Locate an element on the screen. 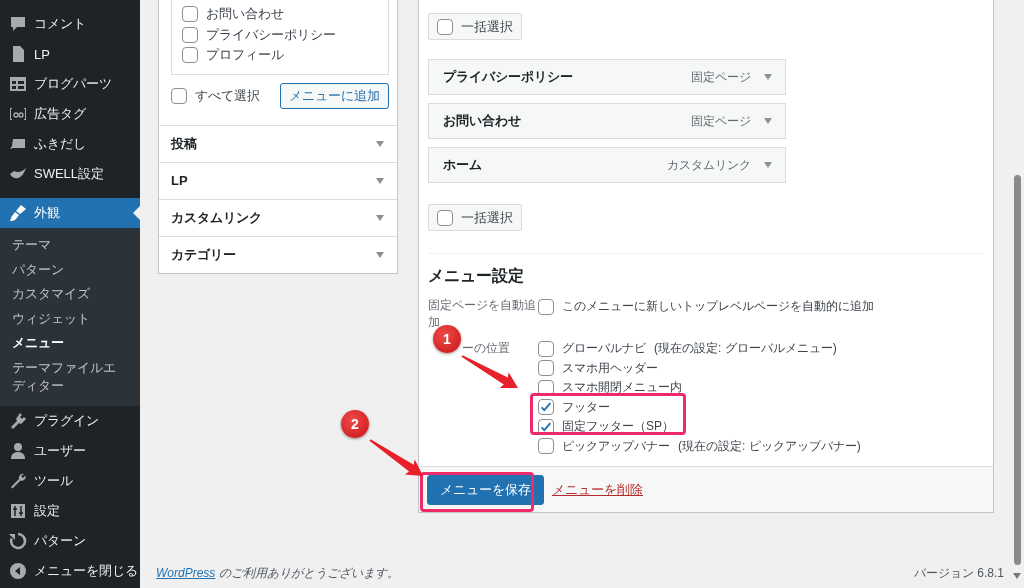 Image resolution: width=1024 pixels, height=588 pixels. accordion-section: LP is located at coordinates (278, 180).